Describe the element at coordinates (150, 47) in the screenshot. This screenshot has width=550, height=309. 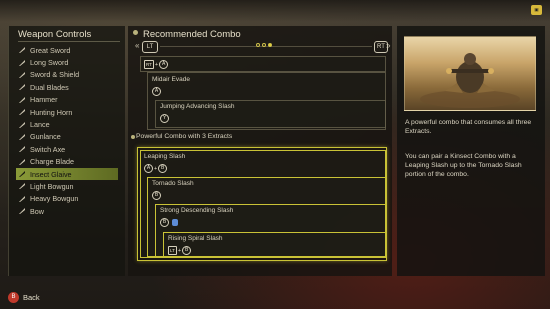
I see `lt-prev-button: LT` at that location.